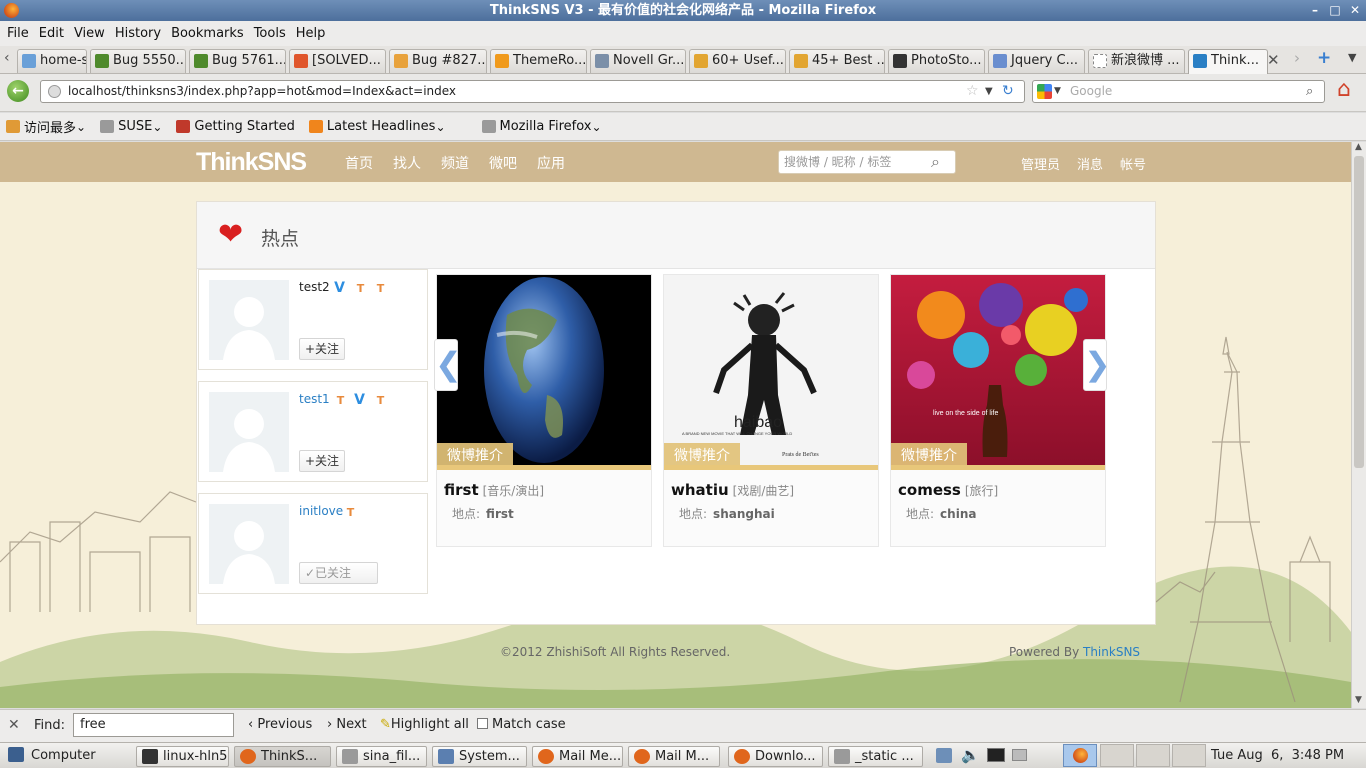  I want to click on carousel-prev-icon: ❮, so click(448, 365).